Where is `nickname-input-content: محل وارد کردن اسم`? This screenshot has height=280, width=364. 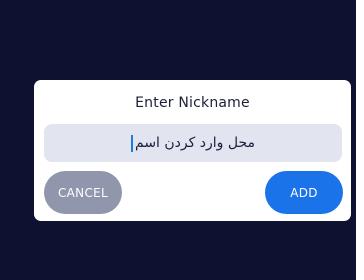
nickname-input-content: محل وارد کردن اسم is located at coordinates (193, 143).